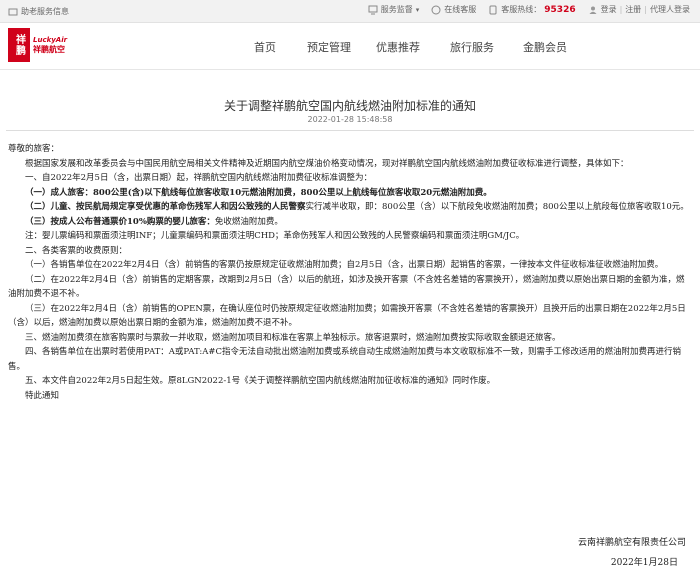 The height and width of the screenshot is (585, 700). Describe the element at coordinates (165, 207) in the screenshot. I see `paragraph-bold: （二）儿童、按民航局规定享受优惠的革命伤残军人和因公致残的人民警察` at that location.